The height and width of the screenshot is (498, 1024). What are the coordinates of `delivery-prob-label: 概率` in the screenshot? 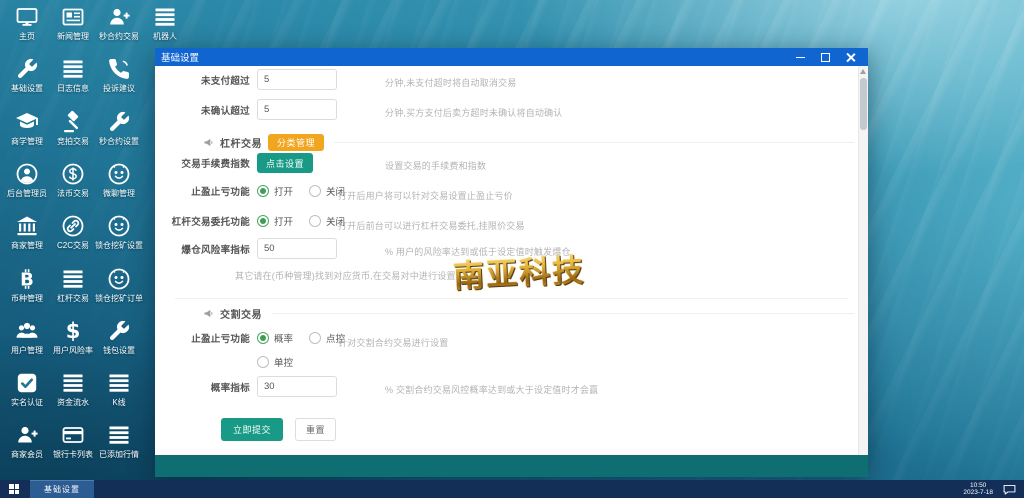 It's located at (284, 339).